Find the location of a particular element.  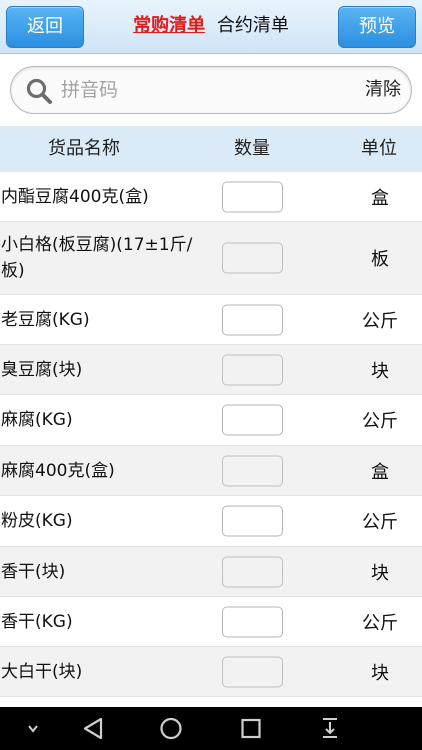

tab-contract-list: 合约清单 is located at coordinates (253, 25).